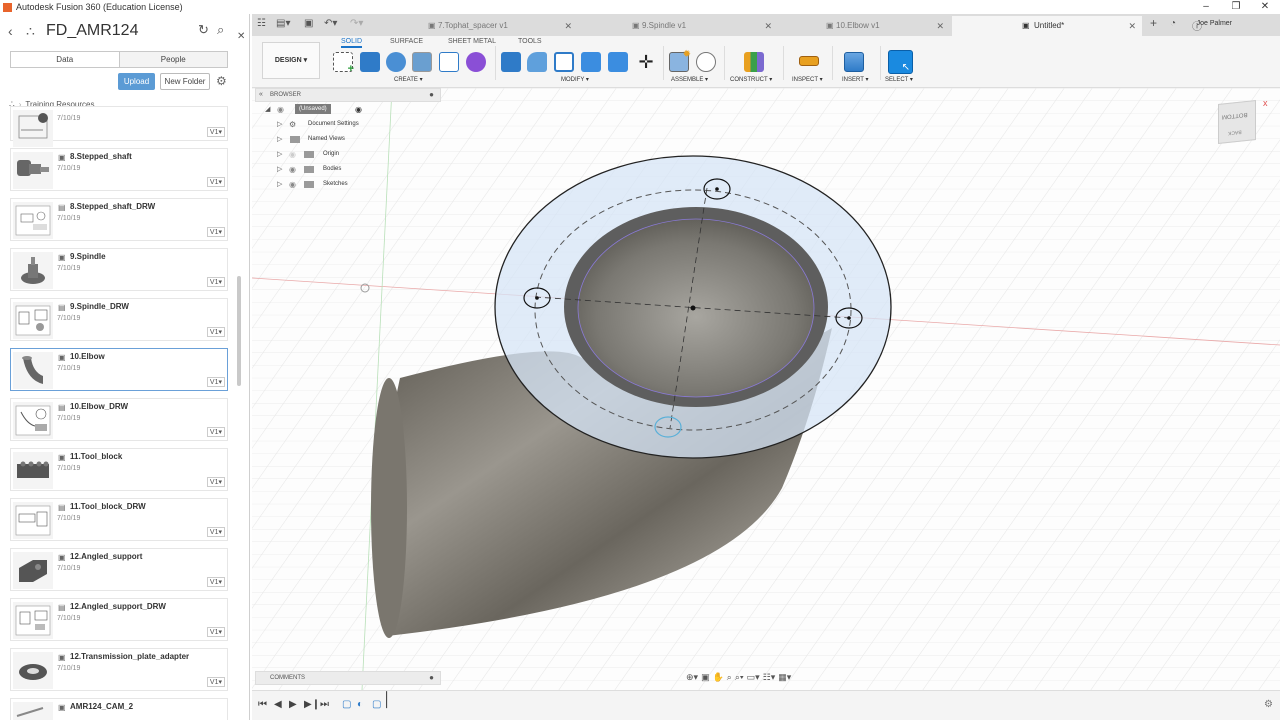 The image size is (1280, 720). I want to click on tab-elbow: ▣ 10.Elbow v1 ✕, so click(865, 26).